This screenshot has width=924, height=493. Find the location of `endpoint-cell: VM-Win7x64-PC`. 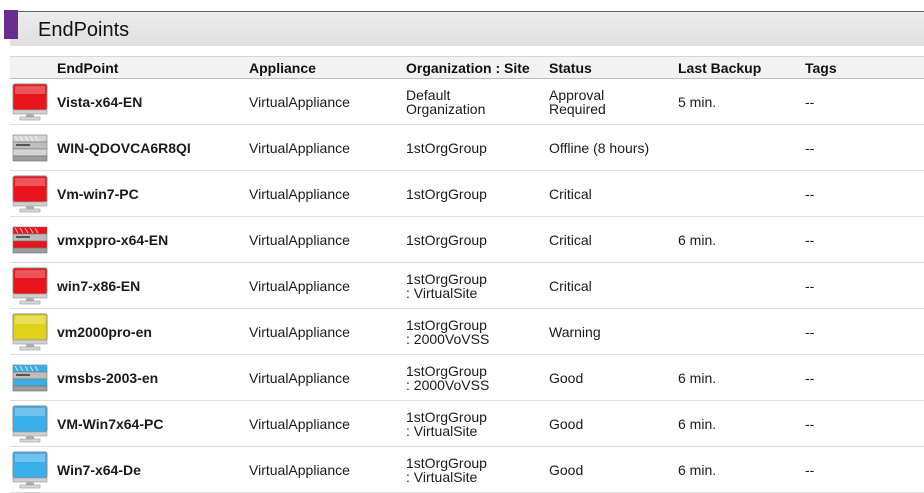

endpoint-cell: VM-Win7x64-PC is located at coordinates (153, 423).